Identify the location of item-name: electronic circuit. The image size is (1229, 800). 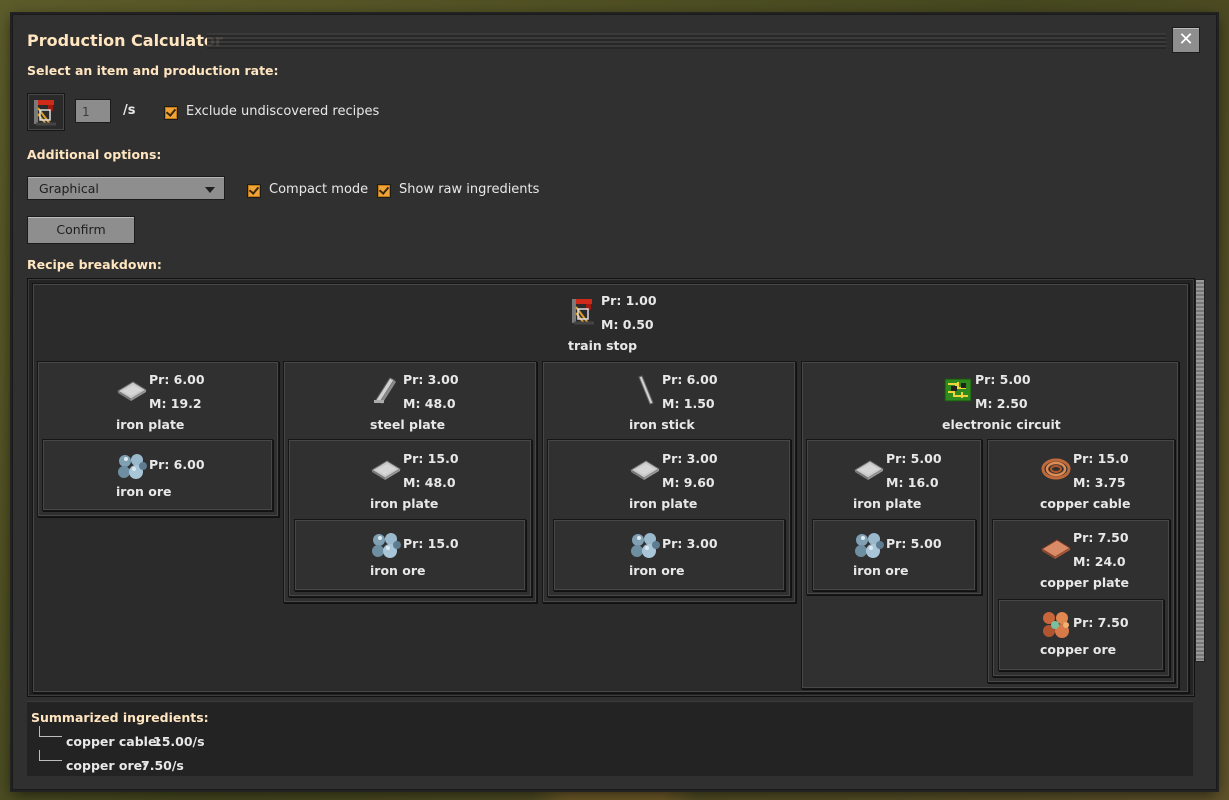
(1001, 424).